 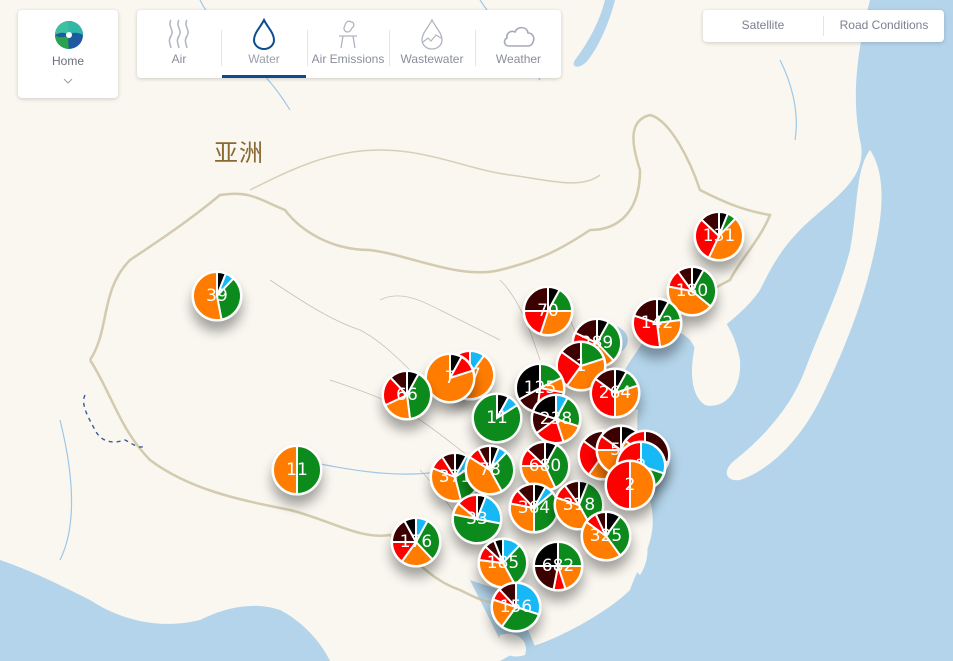 I want to click on tab-water-label: Water, so click(x=264, y=59).